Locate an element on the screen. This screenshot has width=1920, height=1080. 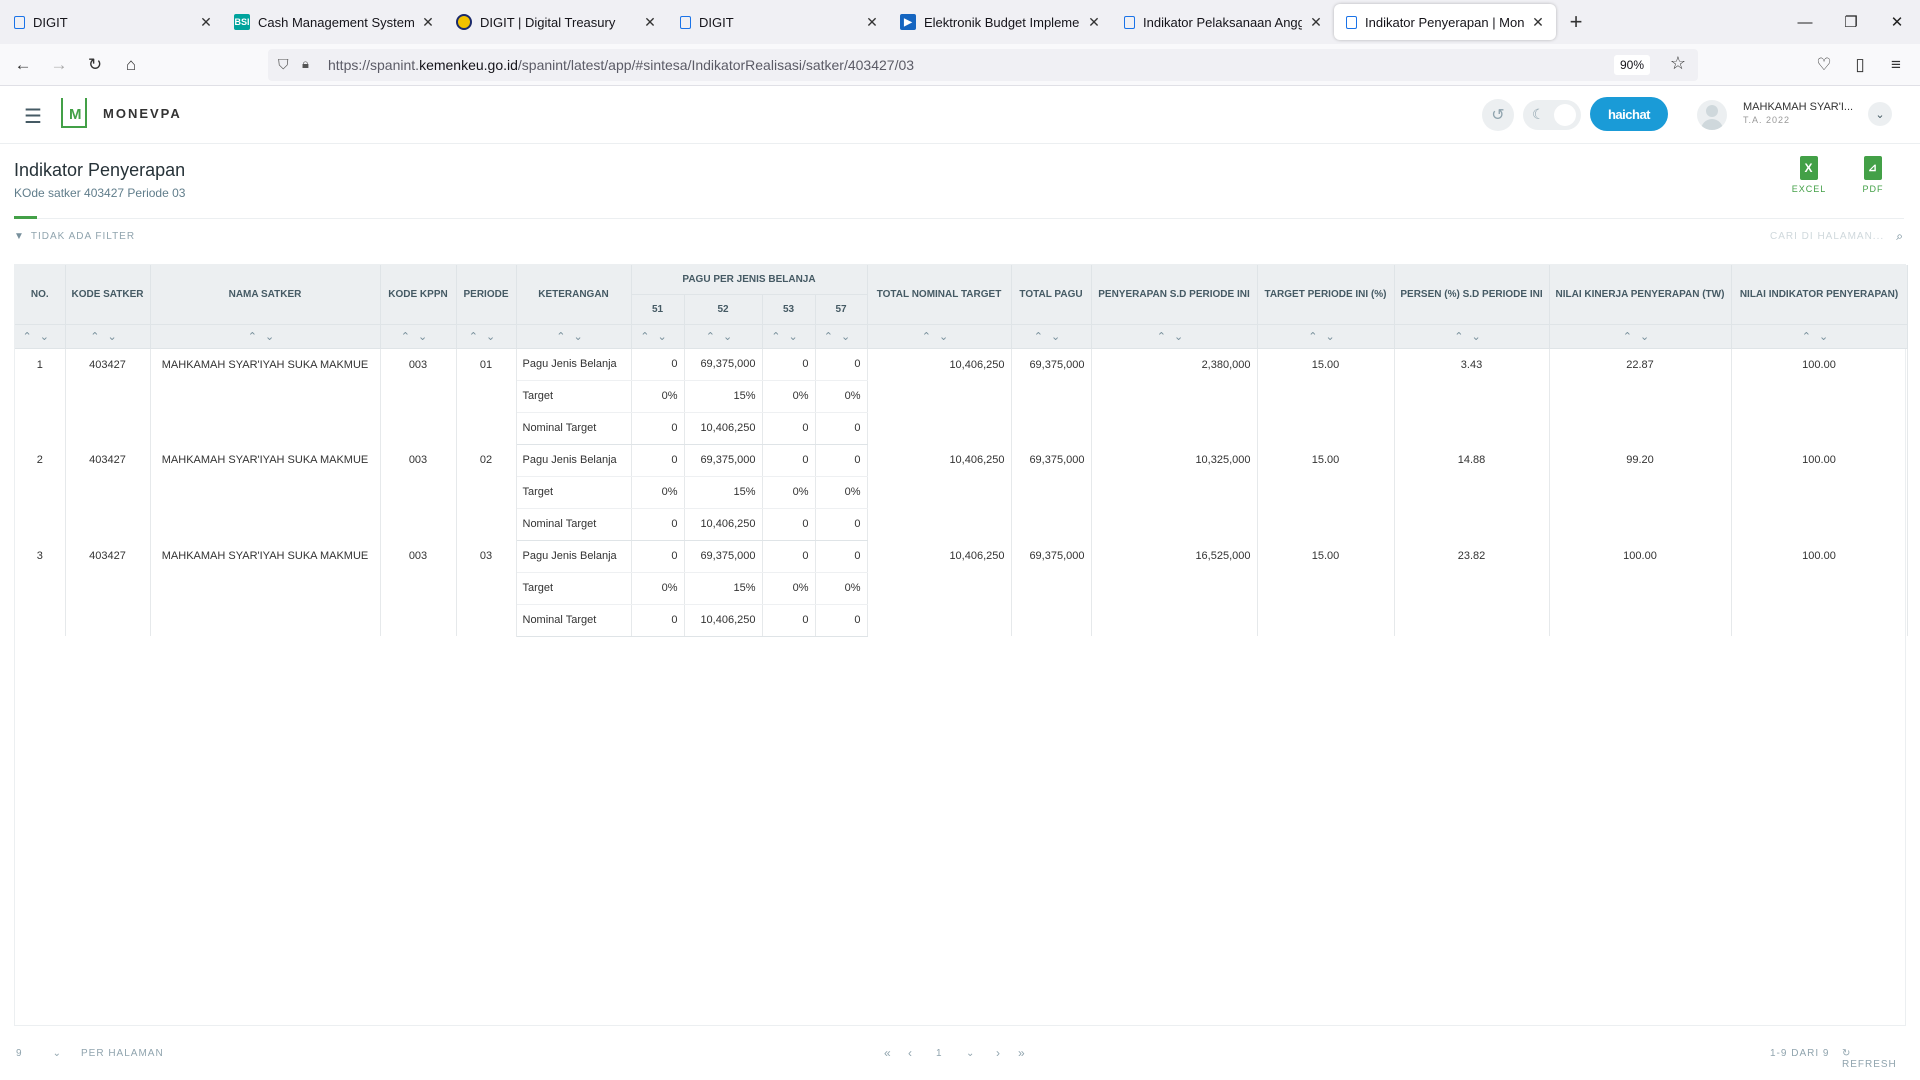
cell-52: 15% is located at coordinates (723, 492).